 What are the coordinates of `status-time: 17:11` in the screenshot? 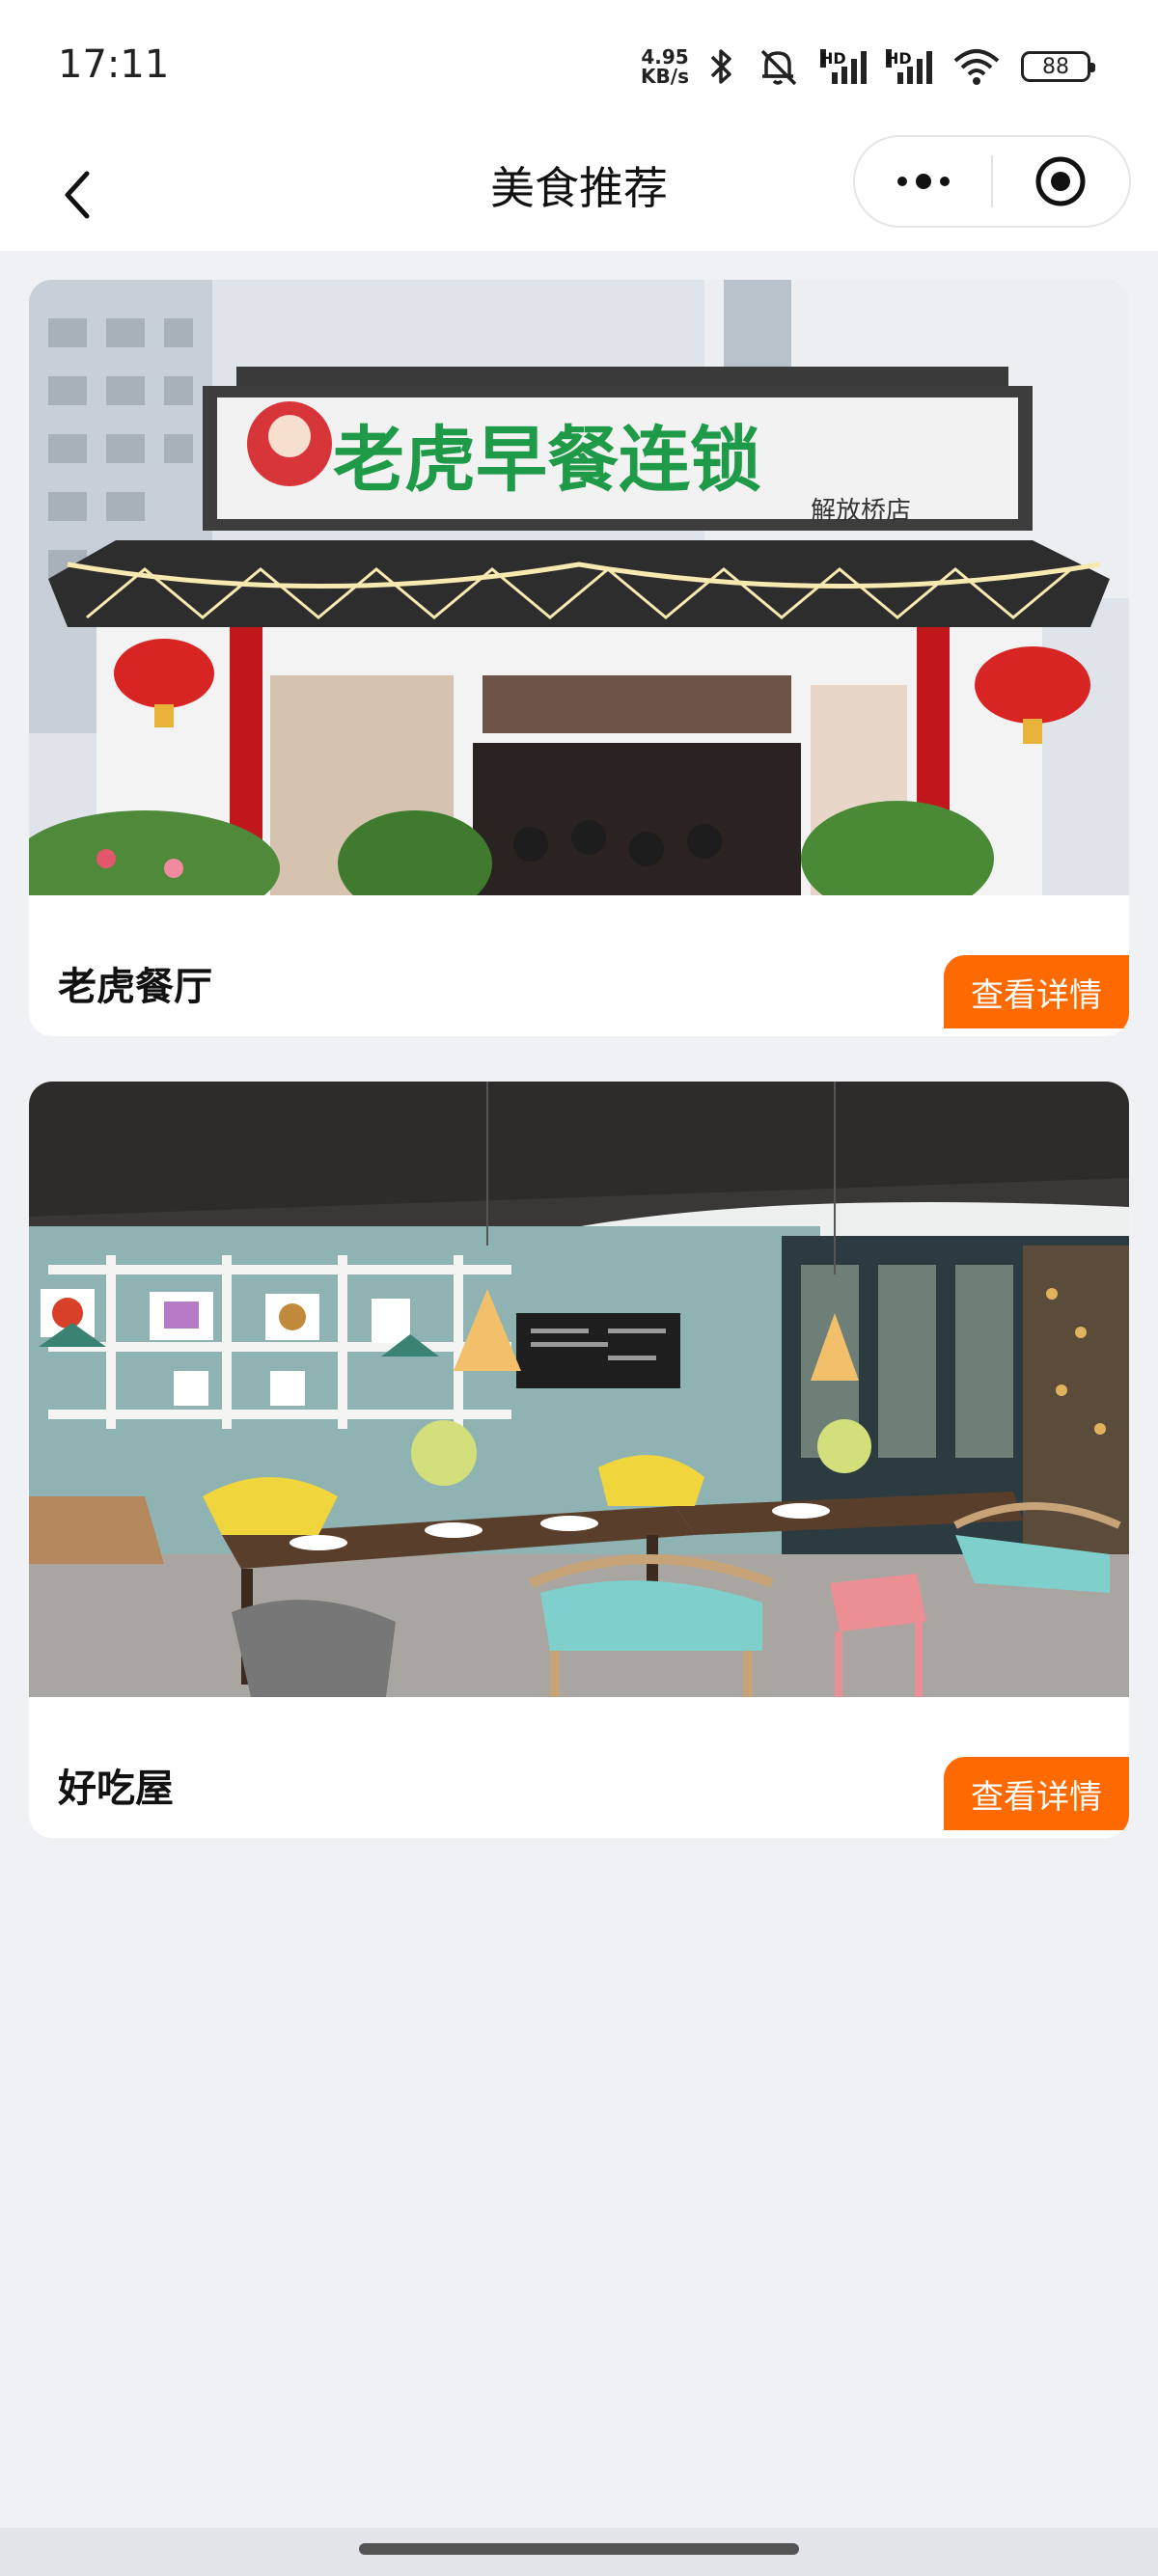 It's located at (114, 64).